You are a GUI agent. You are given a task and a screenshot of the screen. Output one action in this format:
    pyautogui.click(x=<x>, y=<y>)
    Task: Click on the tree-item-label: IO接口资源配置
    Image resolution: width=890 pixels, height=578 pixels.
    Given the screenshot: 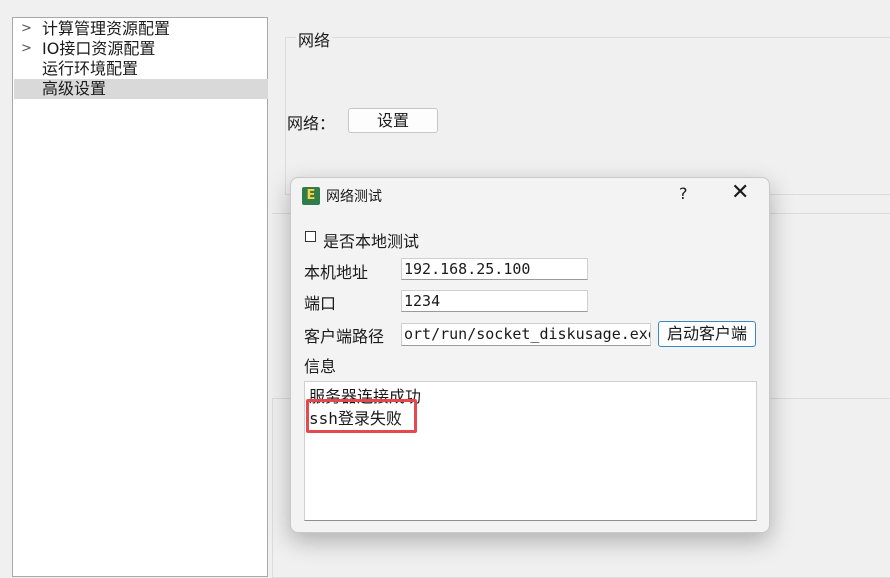 What is the action you would take?
    pyautogui.click(x=99, y=48)
    